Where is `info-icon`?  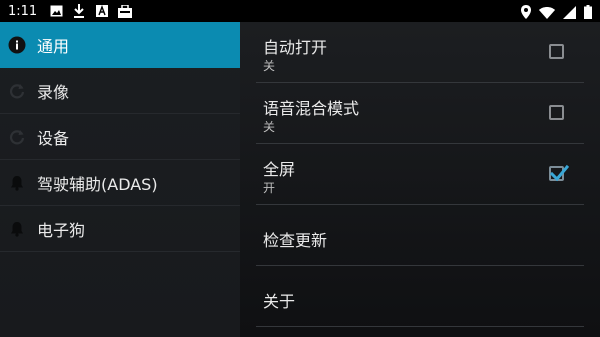 info-icon is located at coordinates (17, 45).